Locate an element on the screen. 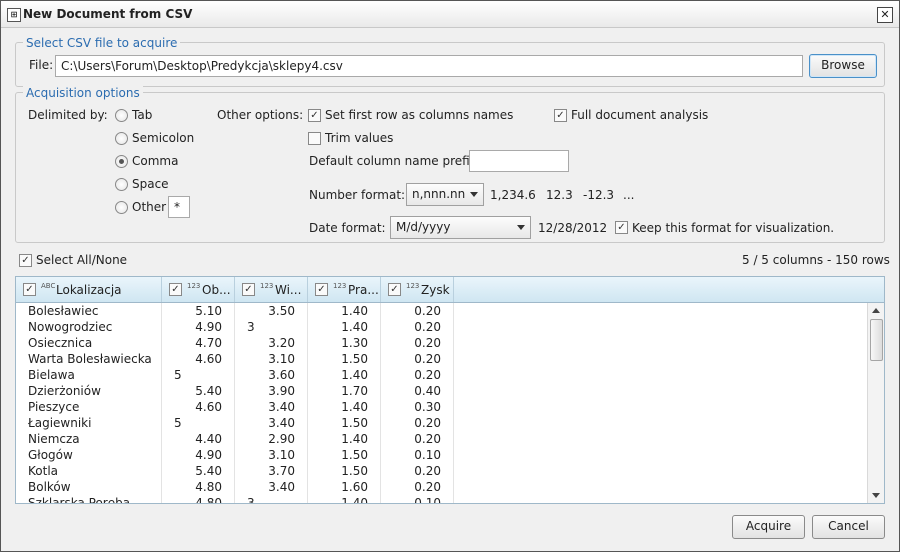 The image size is (900, 552). keep-format-checkbox: ✓ is located at coordinates (621, 227).